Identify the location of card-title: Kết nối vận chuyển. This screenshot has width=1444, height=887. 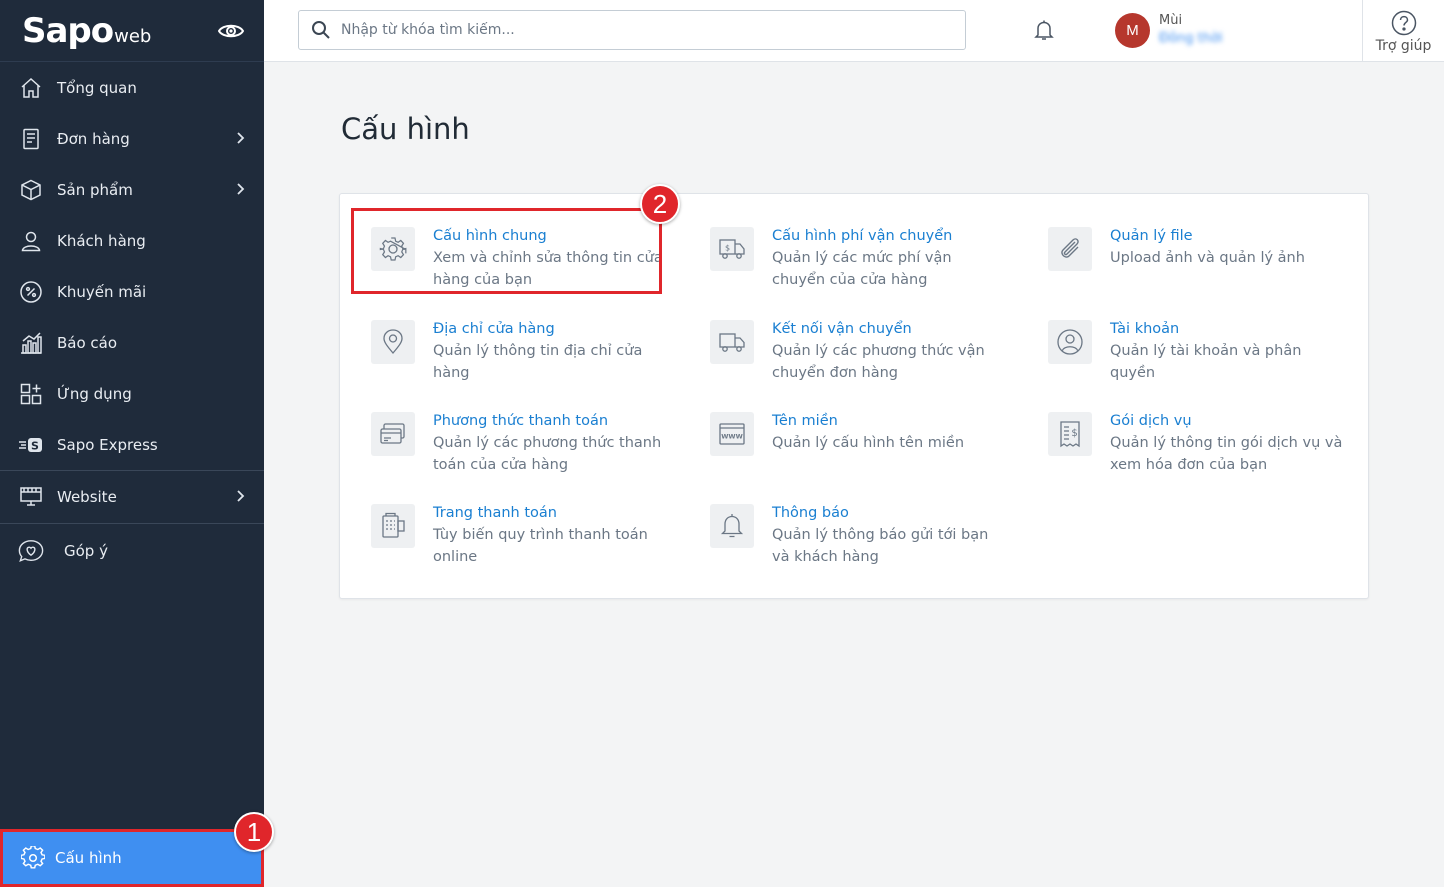
(890, 329).